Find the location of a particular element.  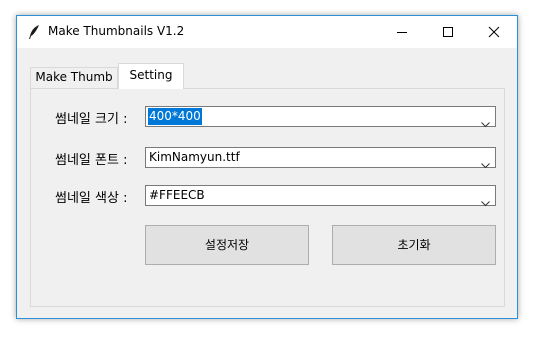

color-value: #FFEECB is located at coordinates (177, 195).